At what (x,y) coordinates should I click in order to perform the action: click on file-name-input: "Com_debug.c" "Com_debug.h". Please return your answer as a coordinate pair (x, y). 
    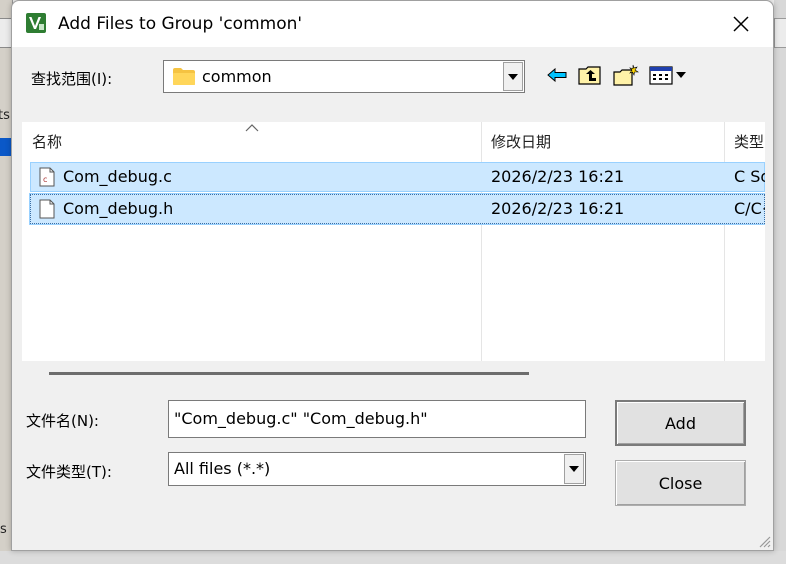
    Looking at the image, I should click on (377, 419).